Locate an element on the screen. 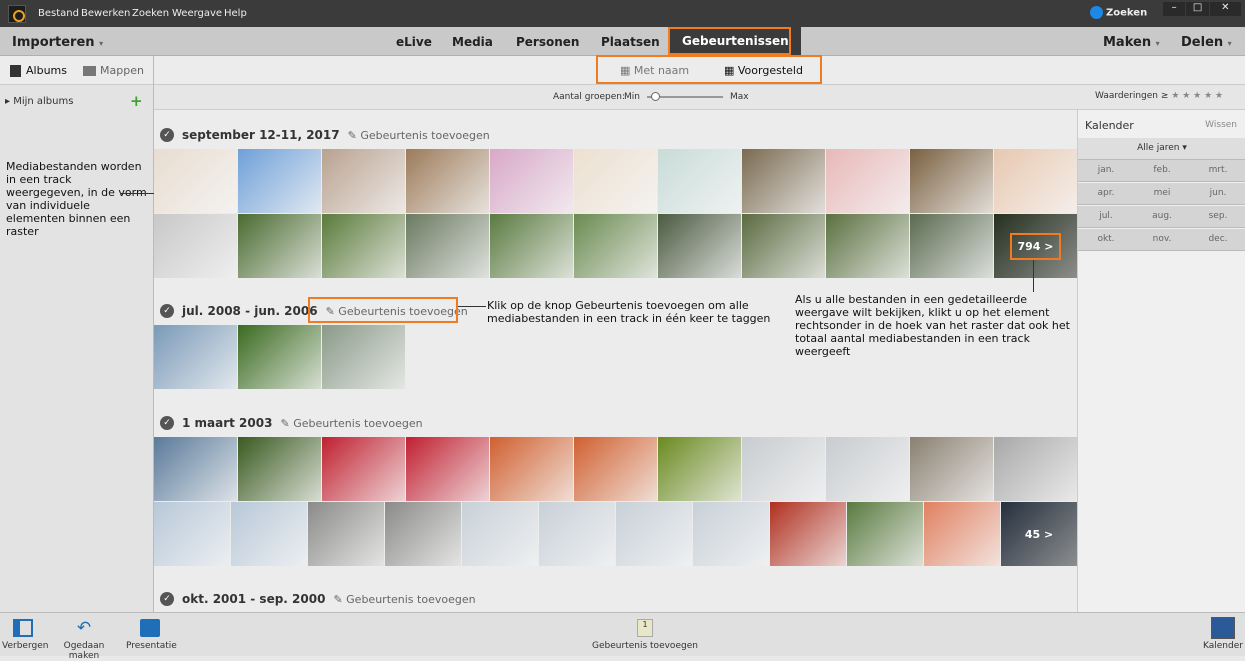 The image size is (1245, 661). more-media-button: 45 > is located at coordinates (1039, 534).